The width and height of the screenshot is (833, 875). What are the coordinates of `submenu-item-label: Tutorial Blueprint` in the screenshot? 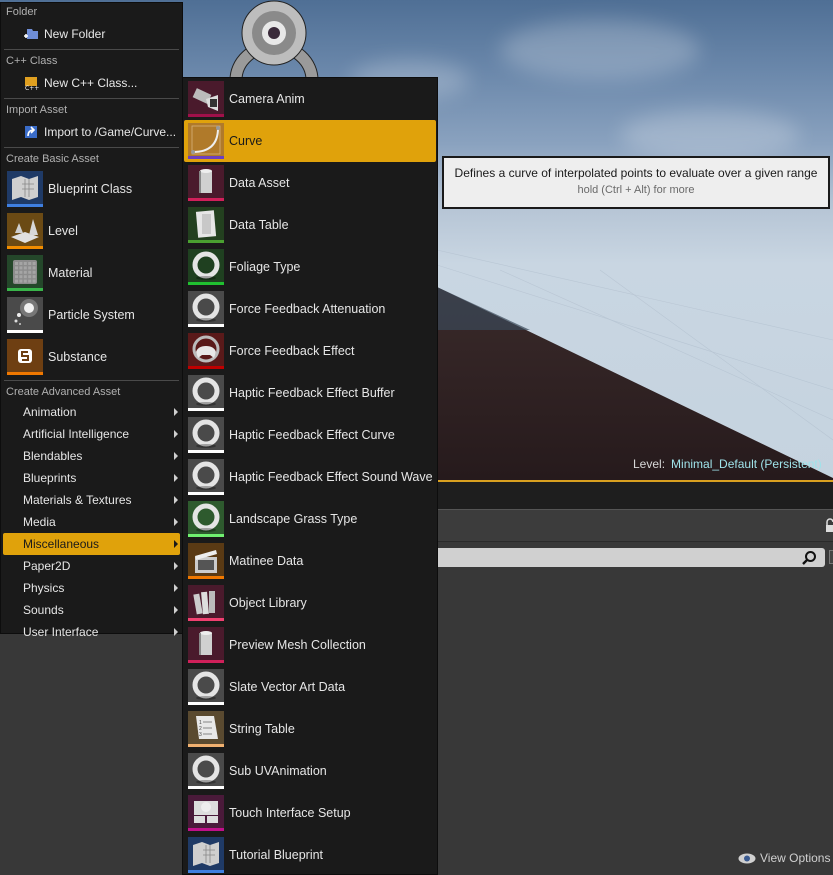 It's located at (276, 855).